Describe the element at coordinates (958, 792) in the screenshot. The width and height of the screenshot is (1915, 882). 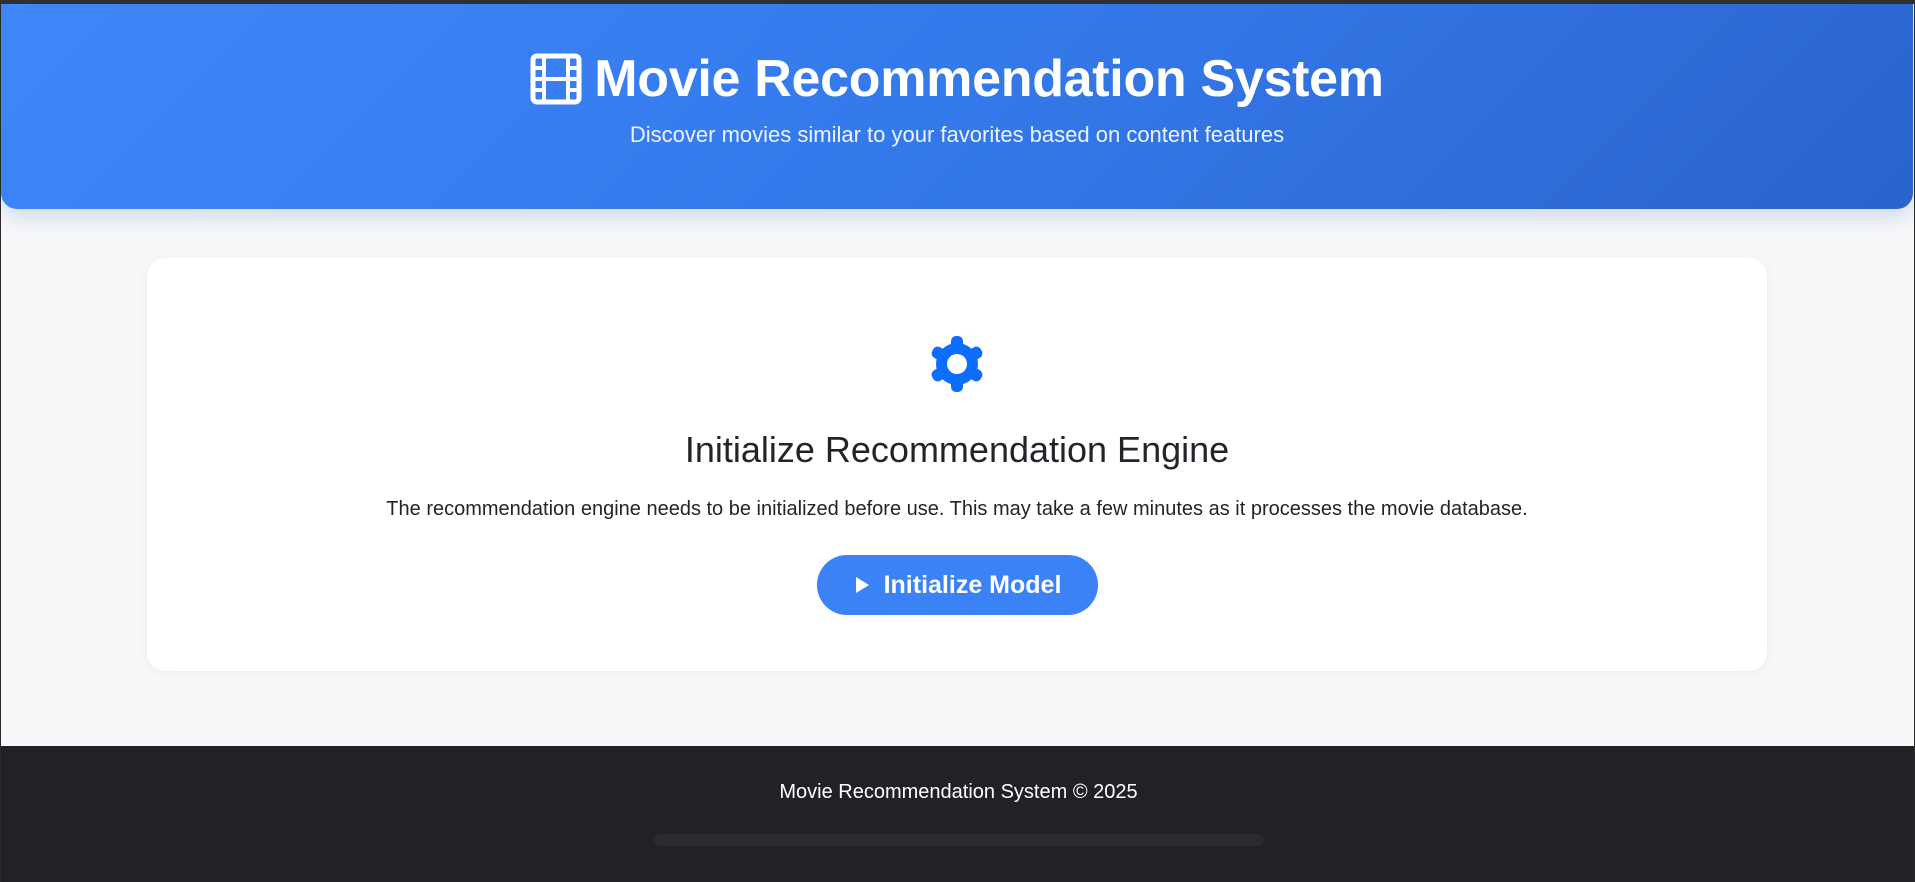
I see `footer-copyright: Movie Recommendation System © 2025` at that location.